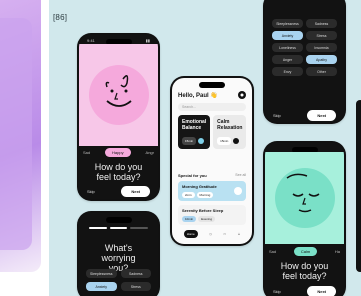 The height and width of the screenshot is (296, 361). What do you see at coordinates (192, 175) in the screenshot?
I see `section-title: Special for you` at bounding box center [192, 175].